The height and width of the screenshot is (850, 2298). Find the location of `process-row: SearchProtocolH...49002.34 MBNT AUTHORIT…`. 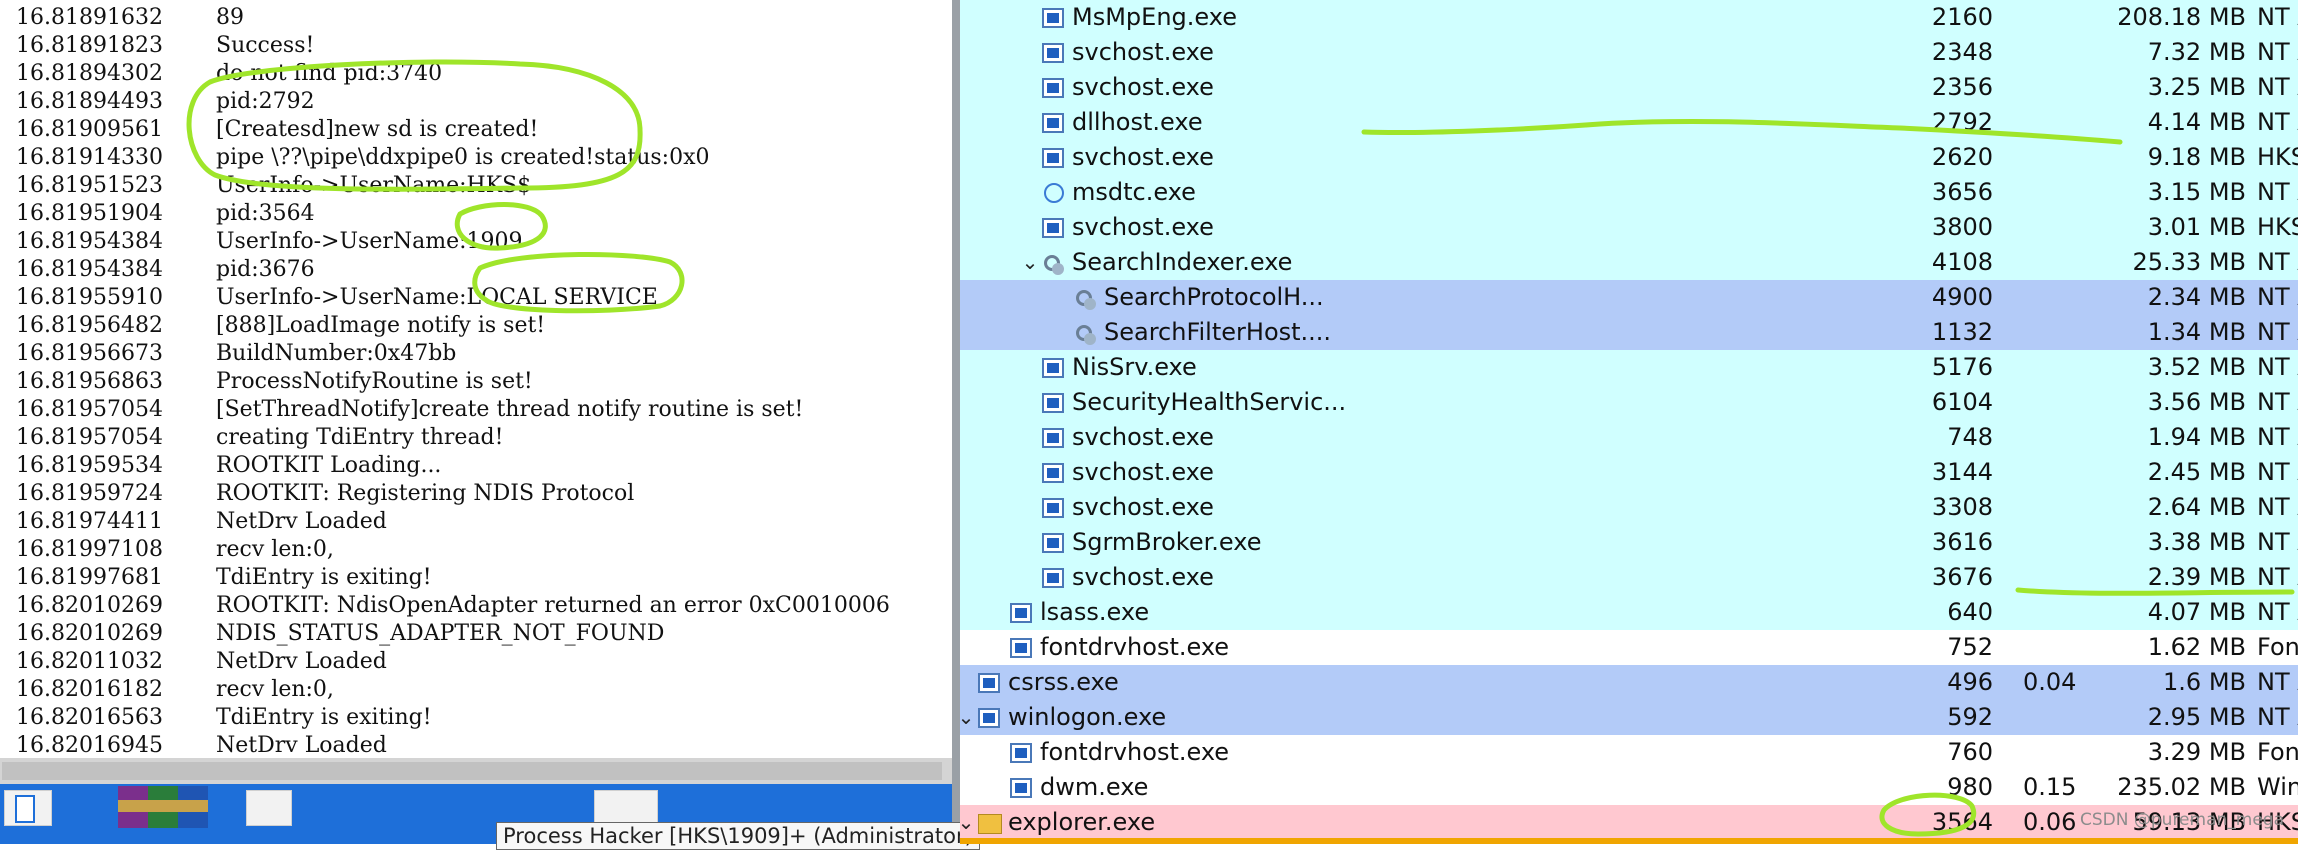

process-row: SearchProtocolH...49002.34 MBNT AUTHORIT… is located at coordinates (1629, 297).